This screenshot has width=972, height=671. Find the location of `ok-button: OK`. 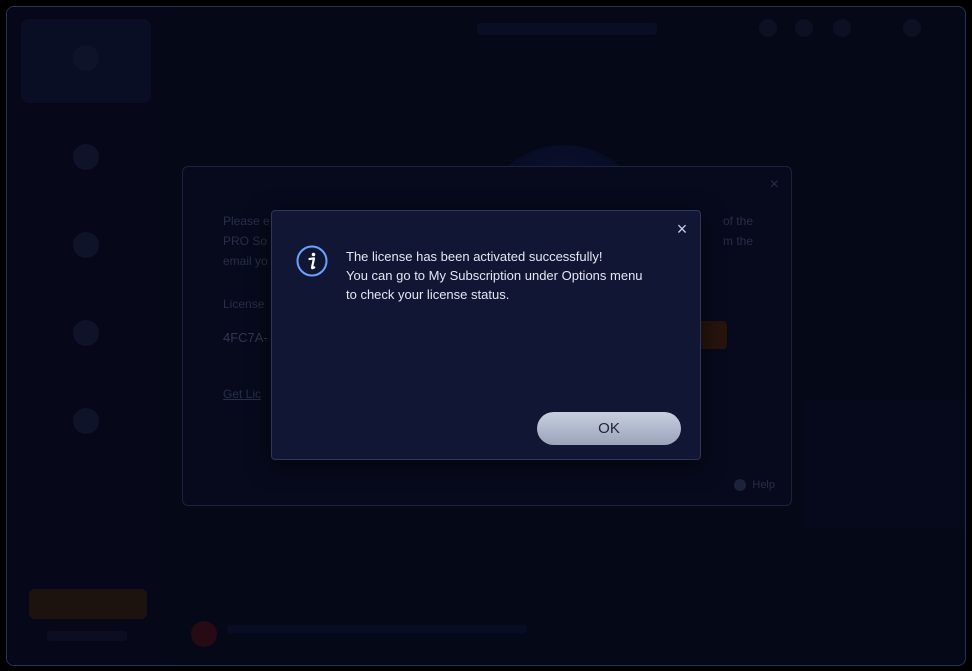

ok-button: OK is located at coordinates (609, 428).